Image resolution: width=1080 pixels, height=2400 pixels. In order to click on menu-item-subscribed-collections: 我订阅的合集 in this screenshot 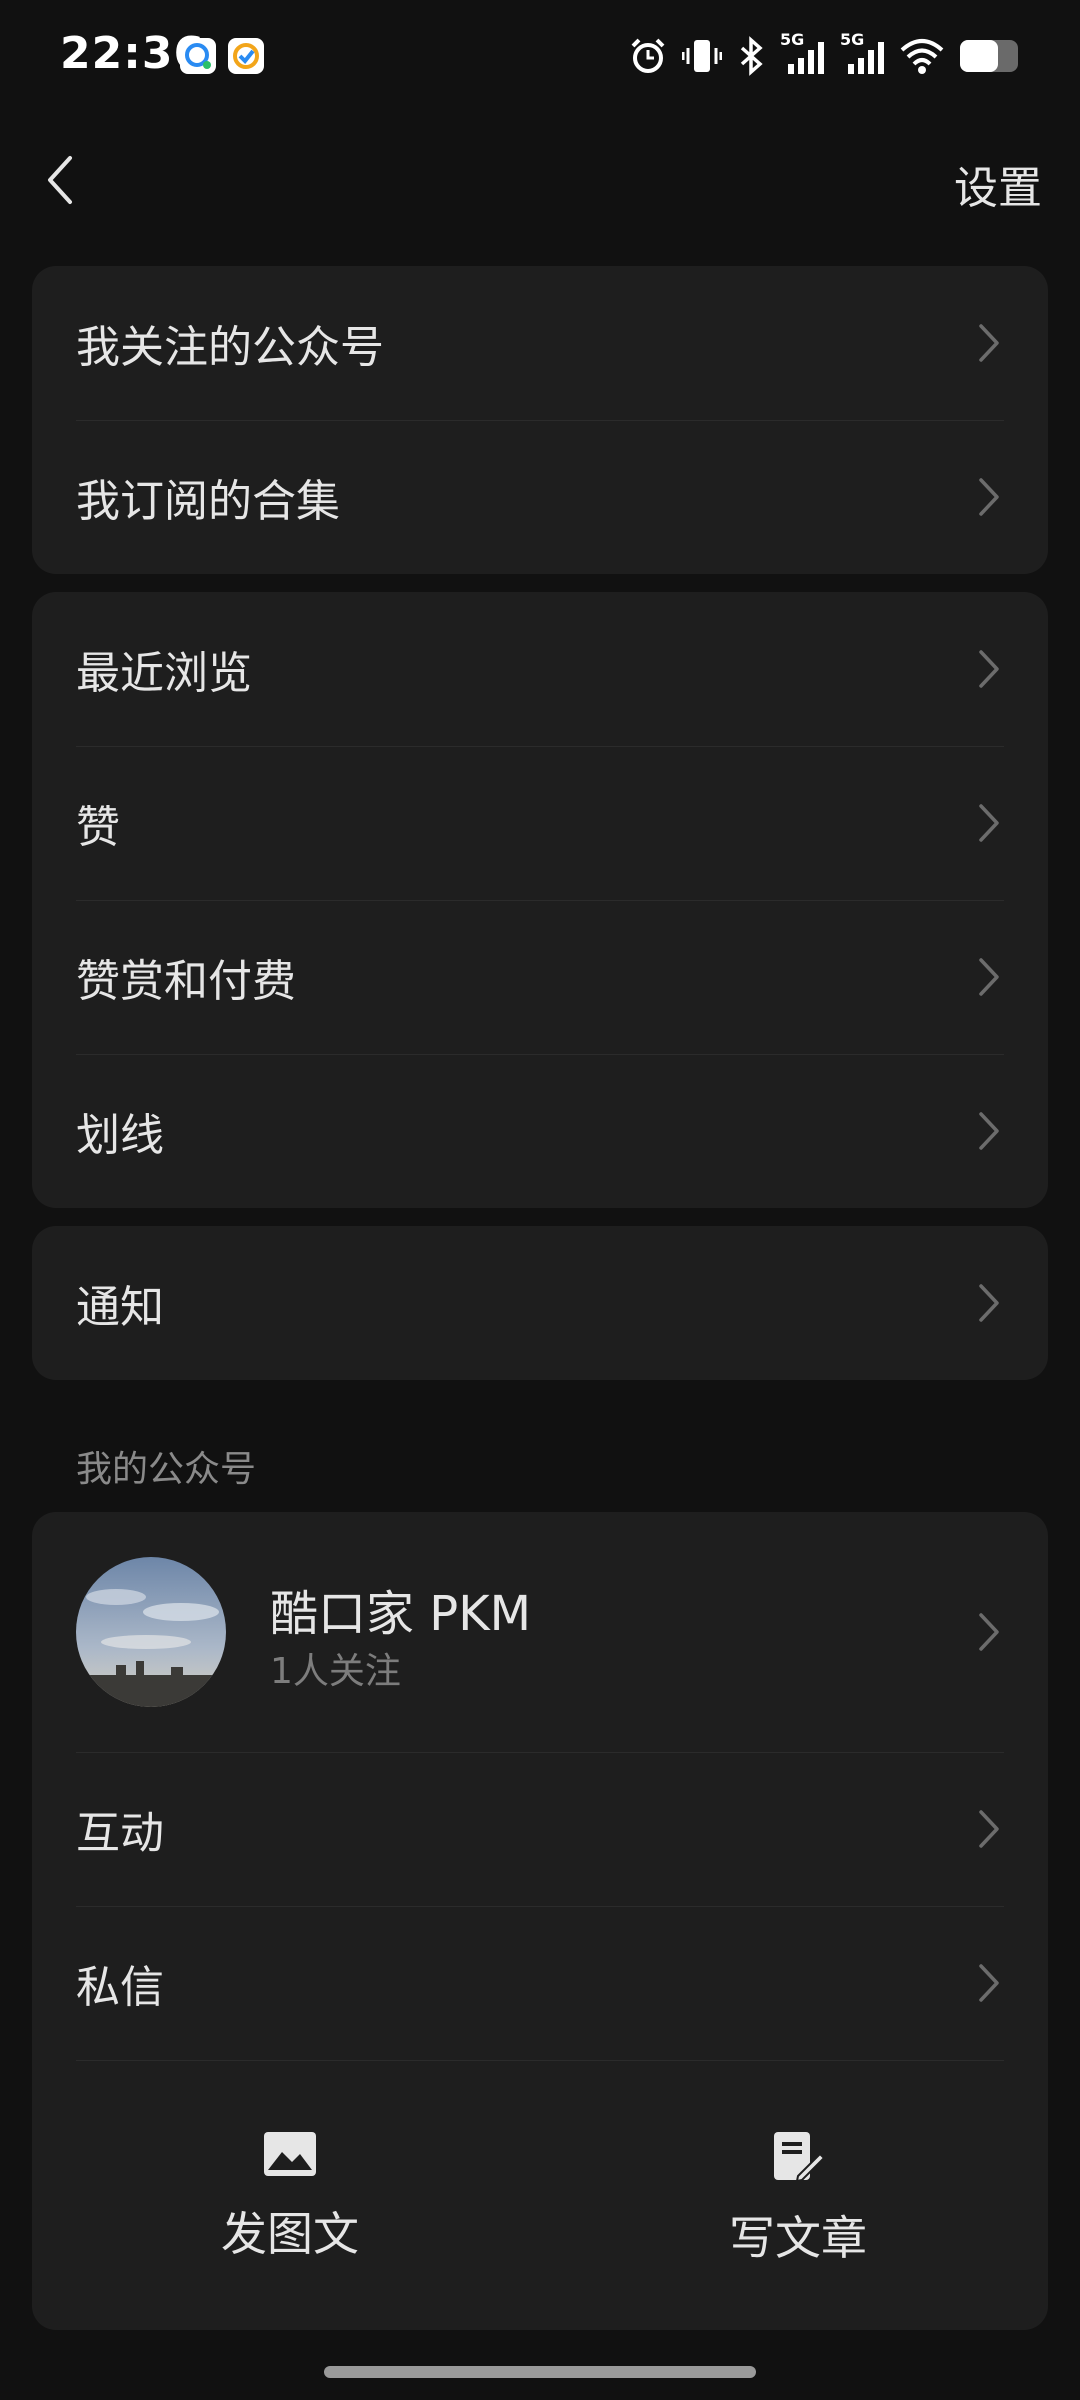, I will do `click(540, 497)`.